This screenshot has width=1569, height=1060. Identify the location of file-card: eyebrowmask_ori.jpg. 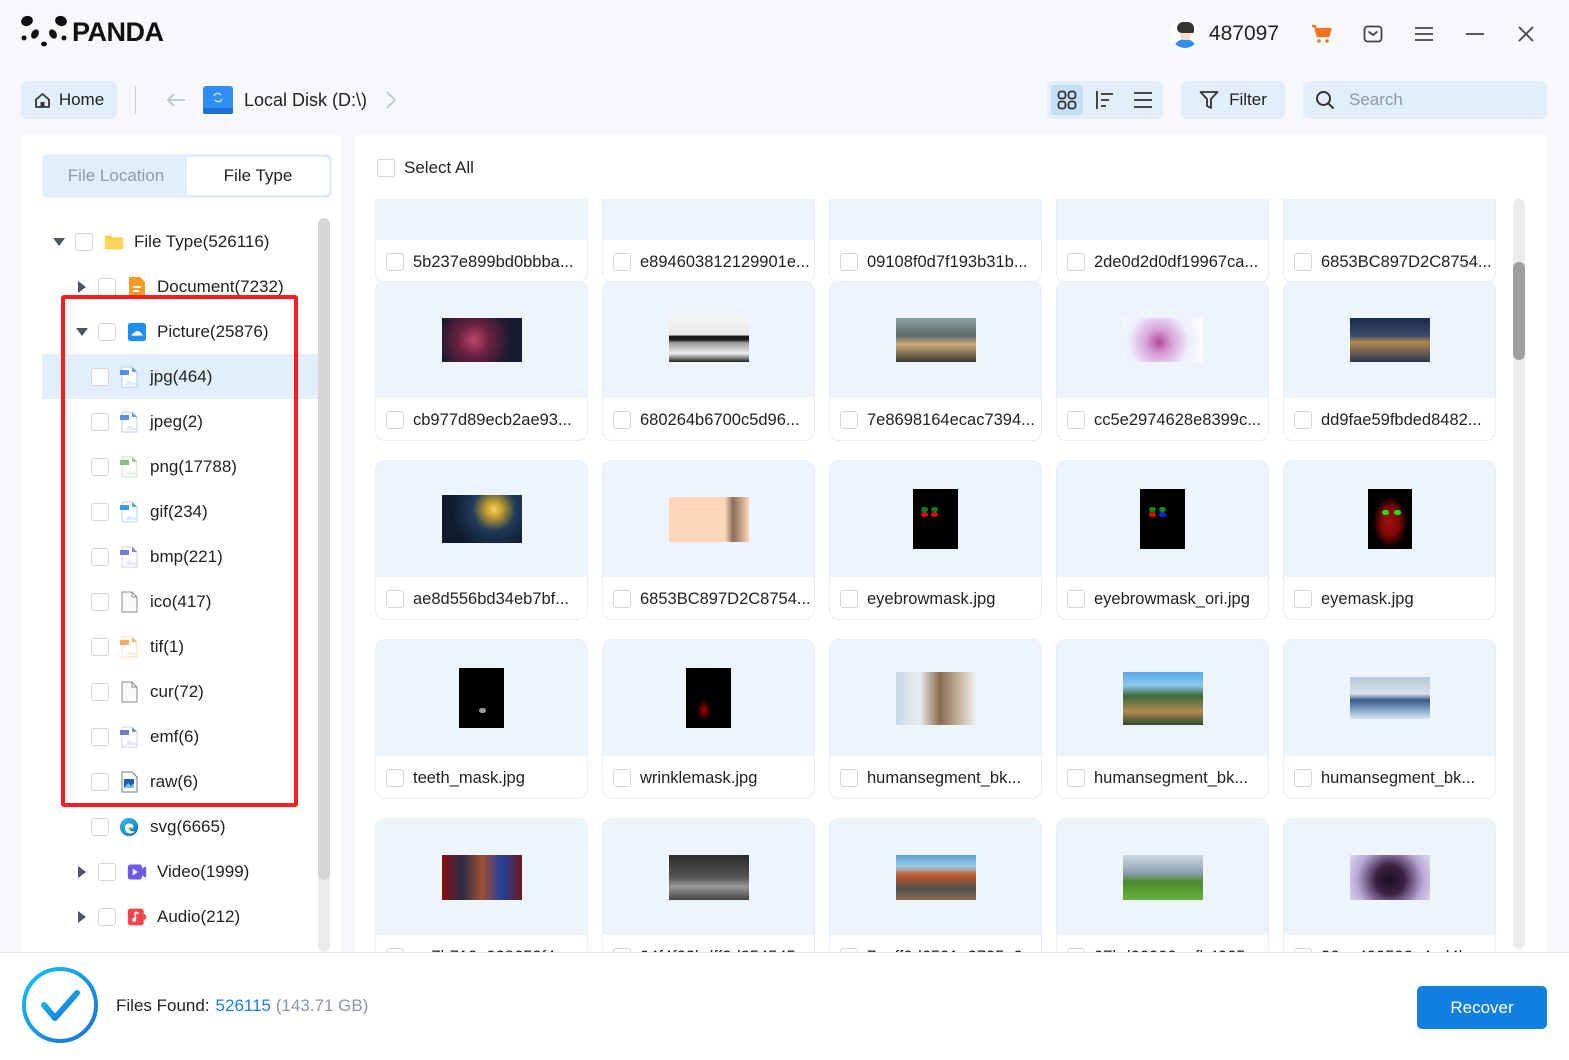
(1162, 540).